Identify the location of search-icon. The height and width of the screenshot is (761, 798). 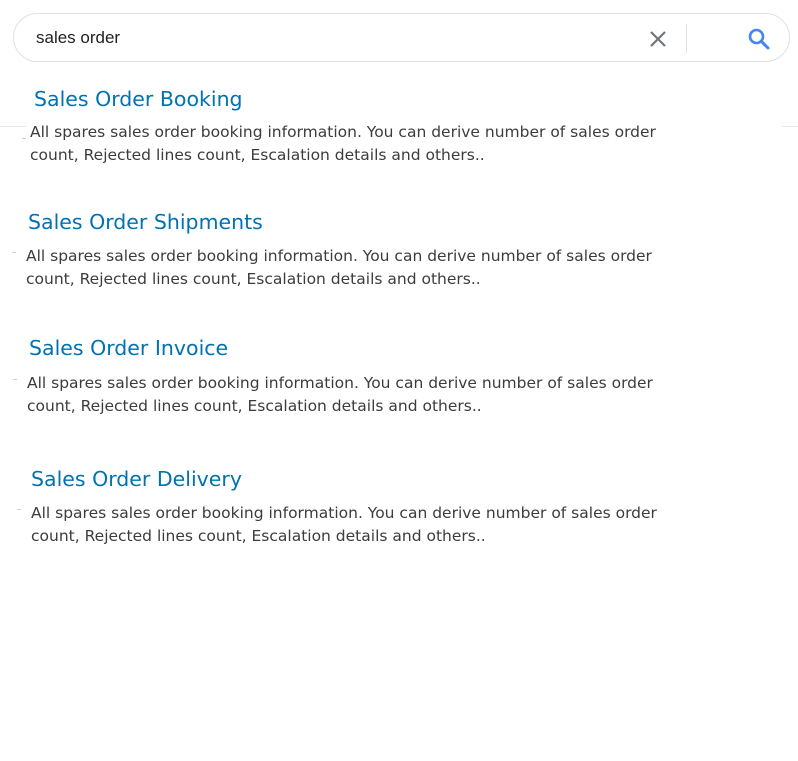
(759, 39).